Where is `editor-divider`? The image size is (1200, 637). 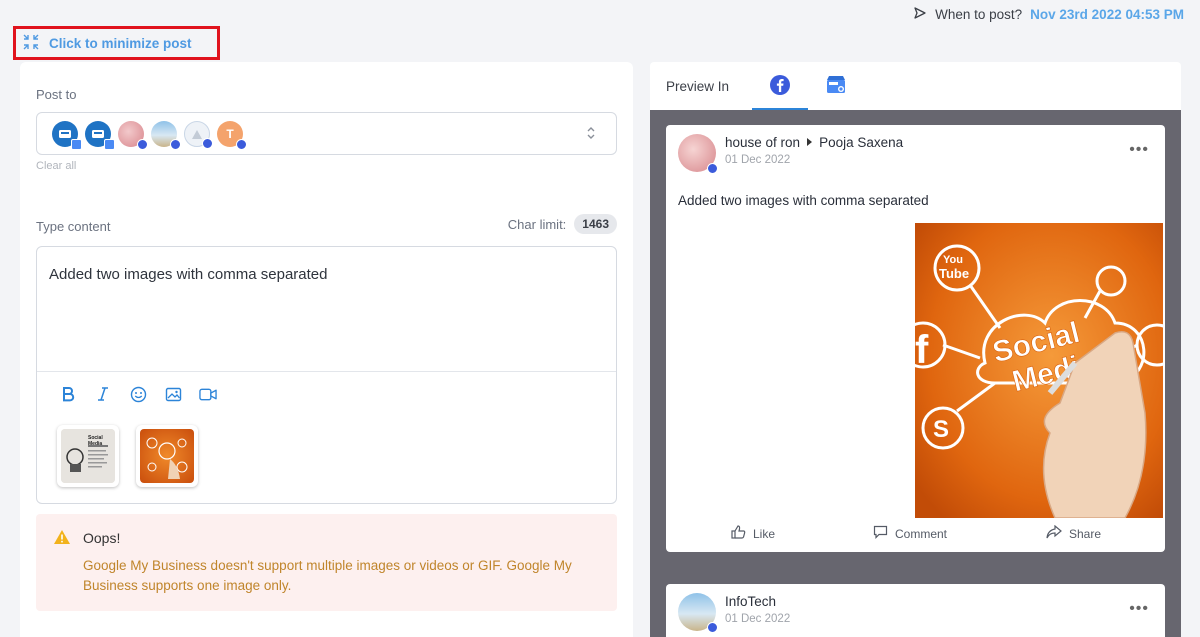
editor-divider is located at coordinates (326, 371).